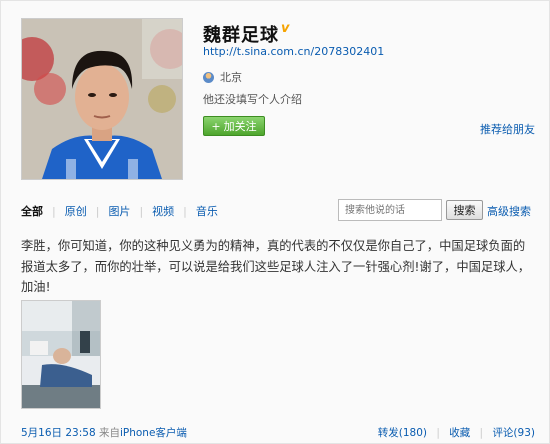  What do you see at coordinates (76, 211) in the screenshot?
I see `tab-original: 原创` at bounding box center [76, 211].